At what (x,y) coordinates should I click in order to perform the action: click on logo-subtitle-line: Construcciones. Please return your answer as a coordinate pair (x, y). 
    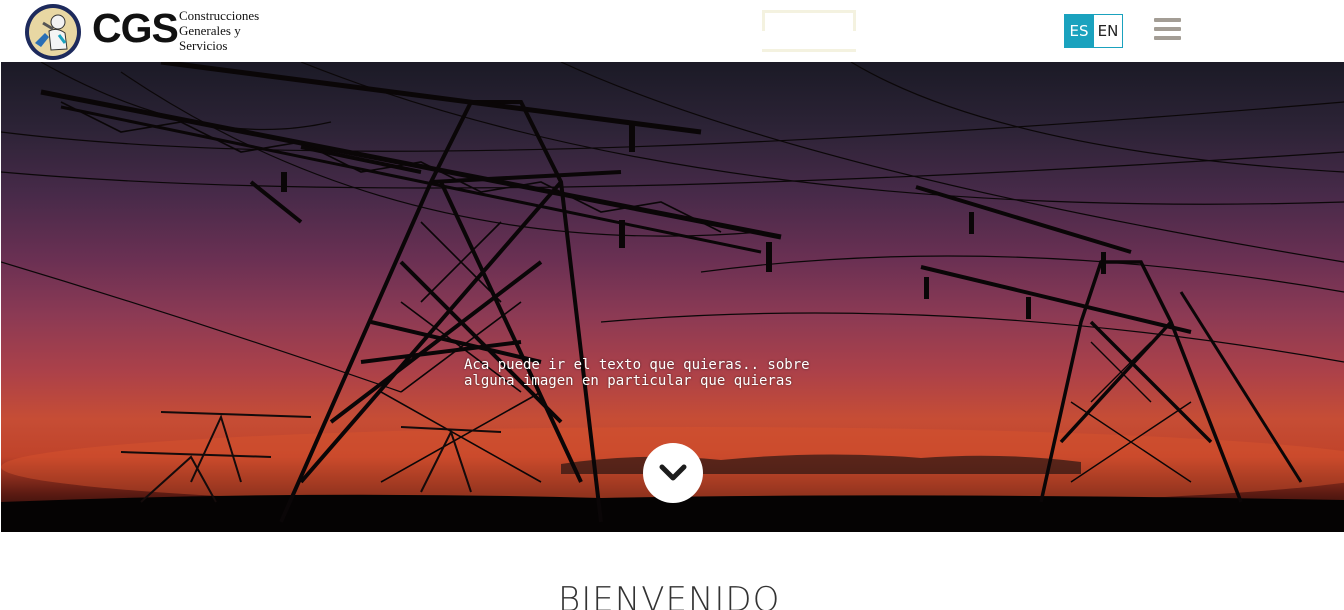
    Looking at the image, I should click on (219, 15).